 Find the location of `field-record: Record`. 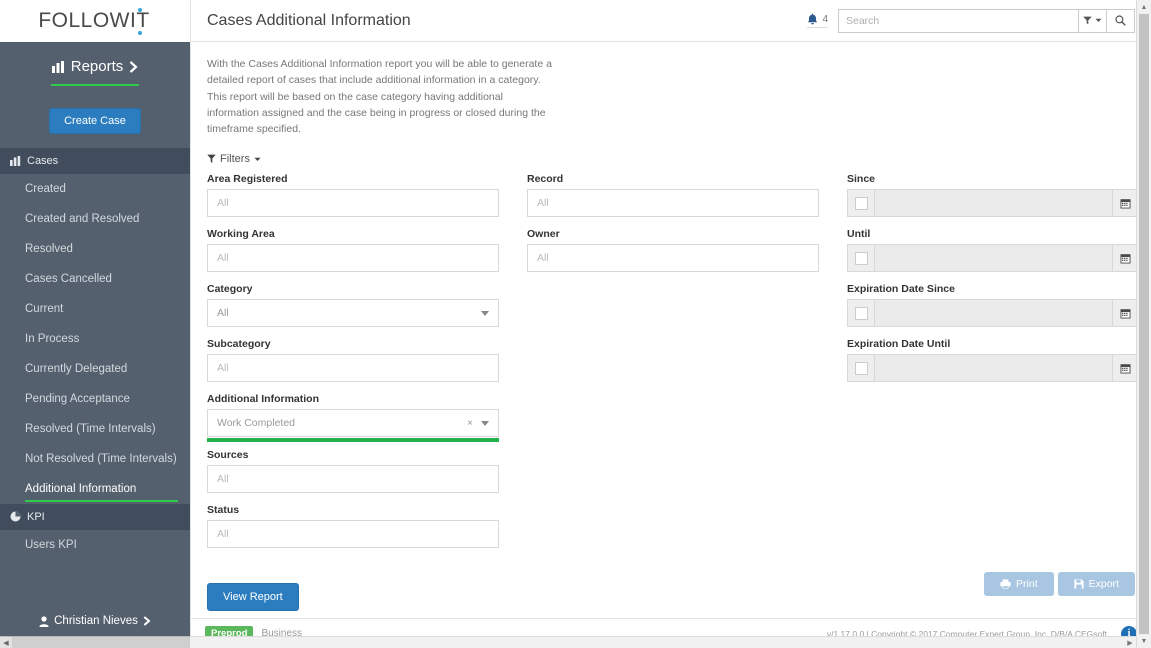

field-record: Record is located at coordinates (673, 195).